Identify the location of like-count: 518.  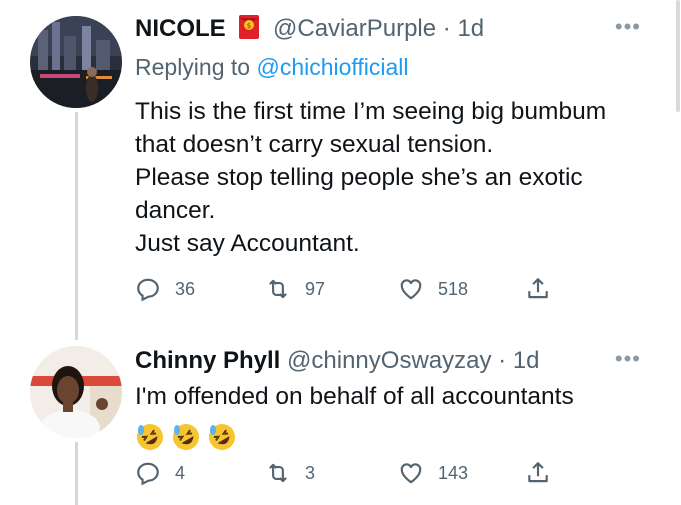
(453, 288).